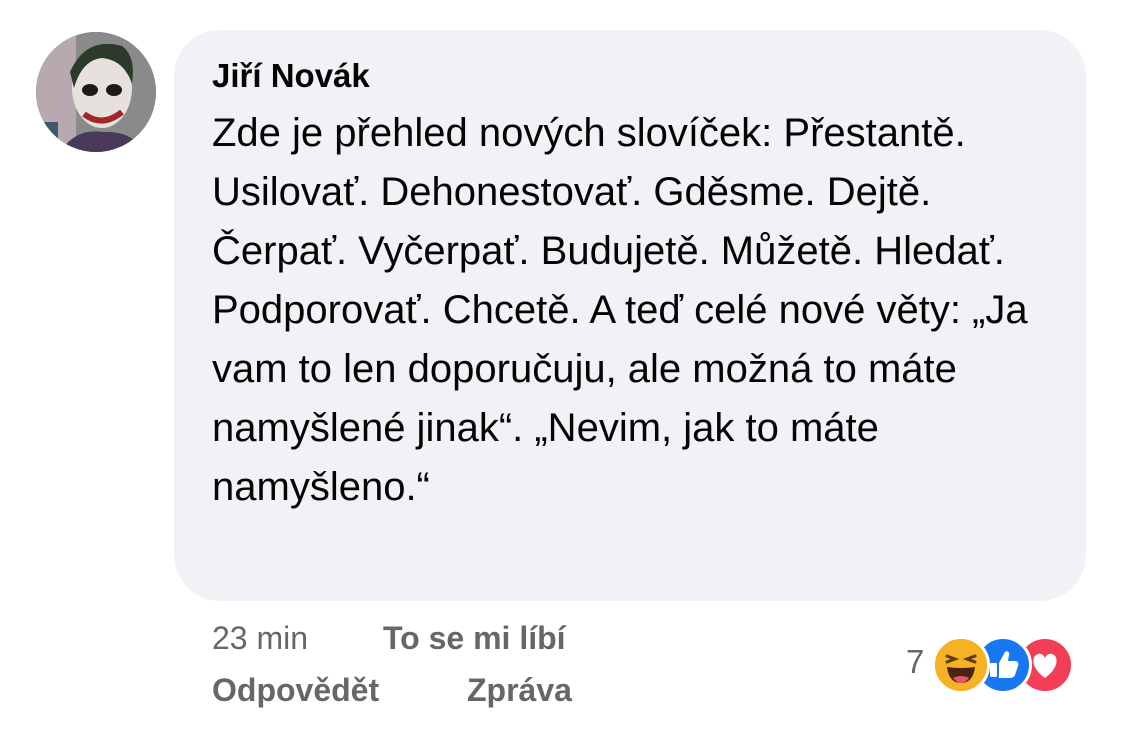  I want to click on reaction-summary: 7, so click(990, 664).